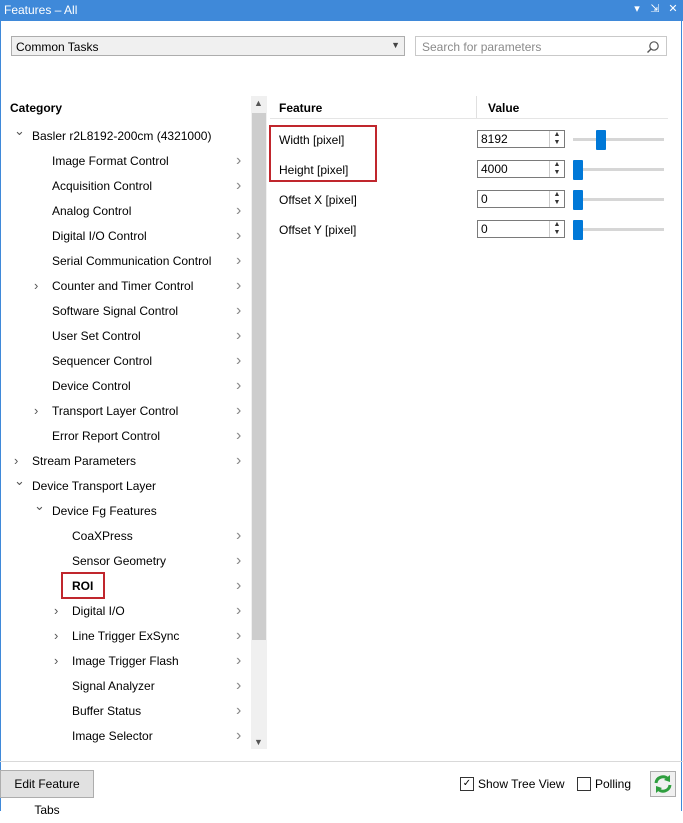 The height and width of the screenshot is (823, 683). What do you see at coordinates (125, 261) in the screenshot?
I see `tree-item: Serial Communication Control ›` at bounding box center [125, 261].